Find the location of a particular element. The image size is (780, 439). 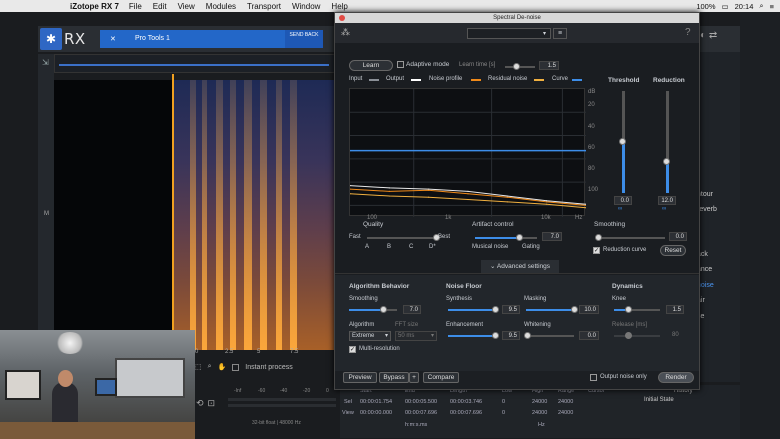

reduction-curve-checkbox: ✓ is located at coordinates (596, 250).